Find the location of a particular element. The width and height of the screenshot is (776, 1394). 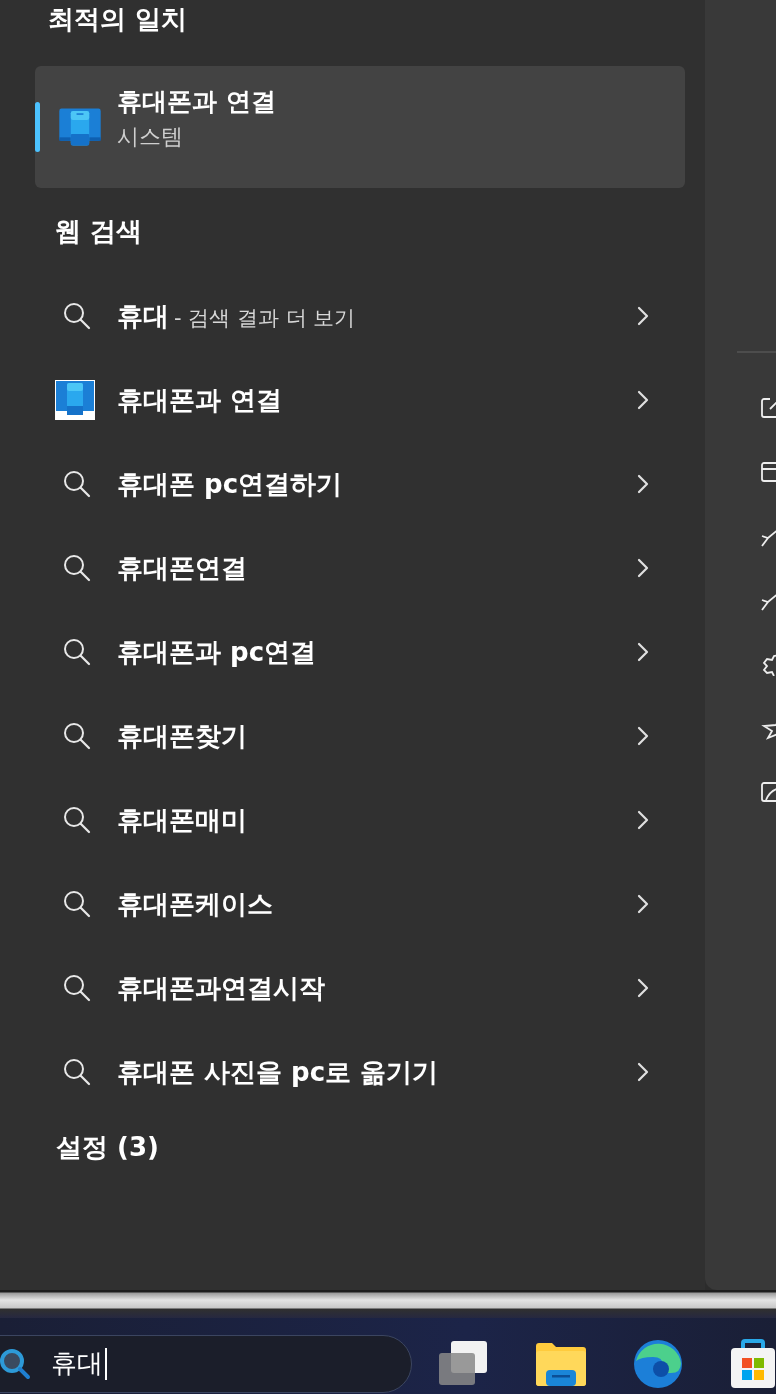

browser-icon is located at coordinates (658, 1364).